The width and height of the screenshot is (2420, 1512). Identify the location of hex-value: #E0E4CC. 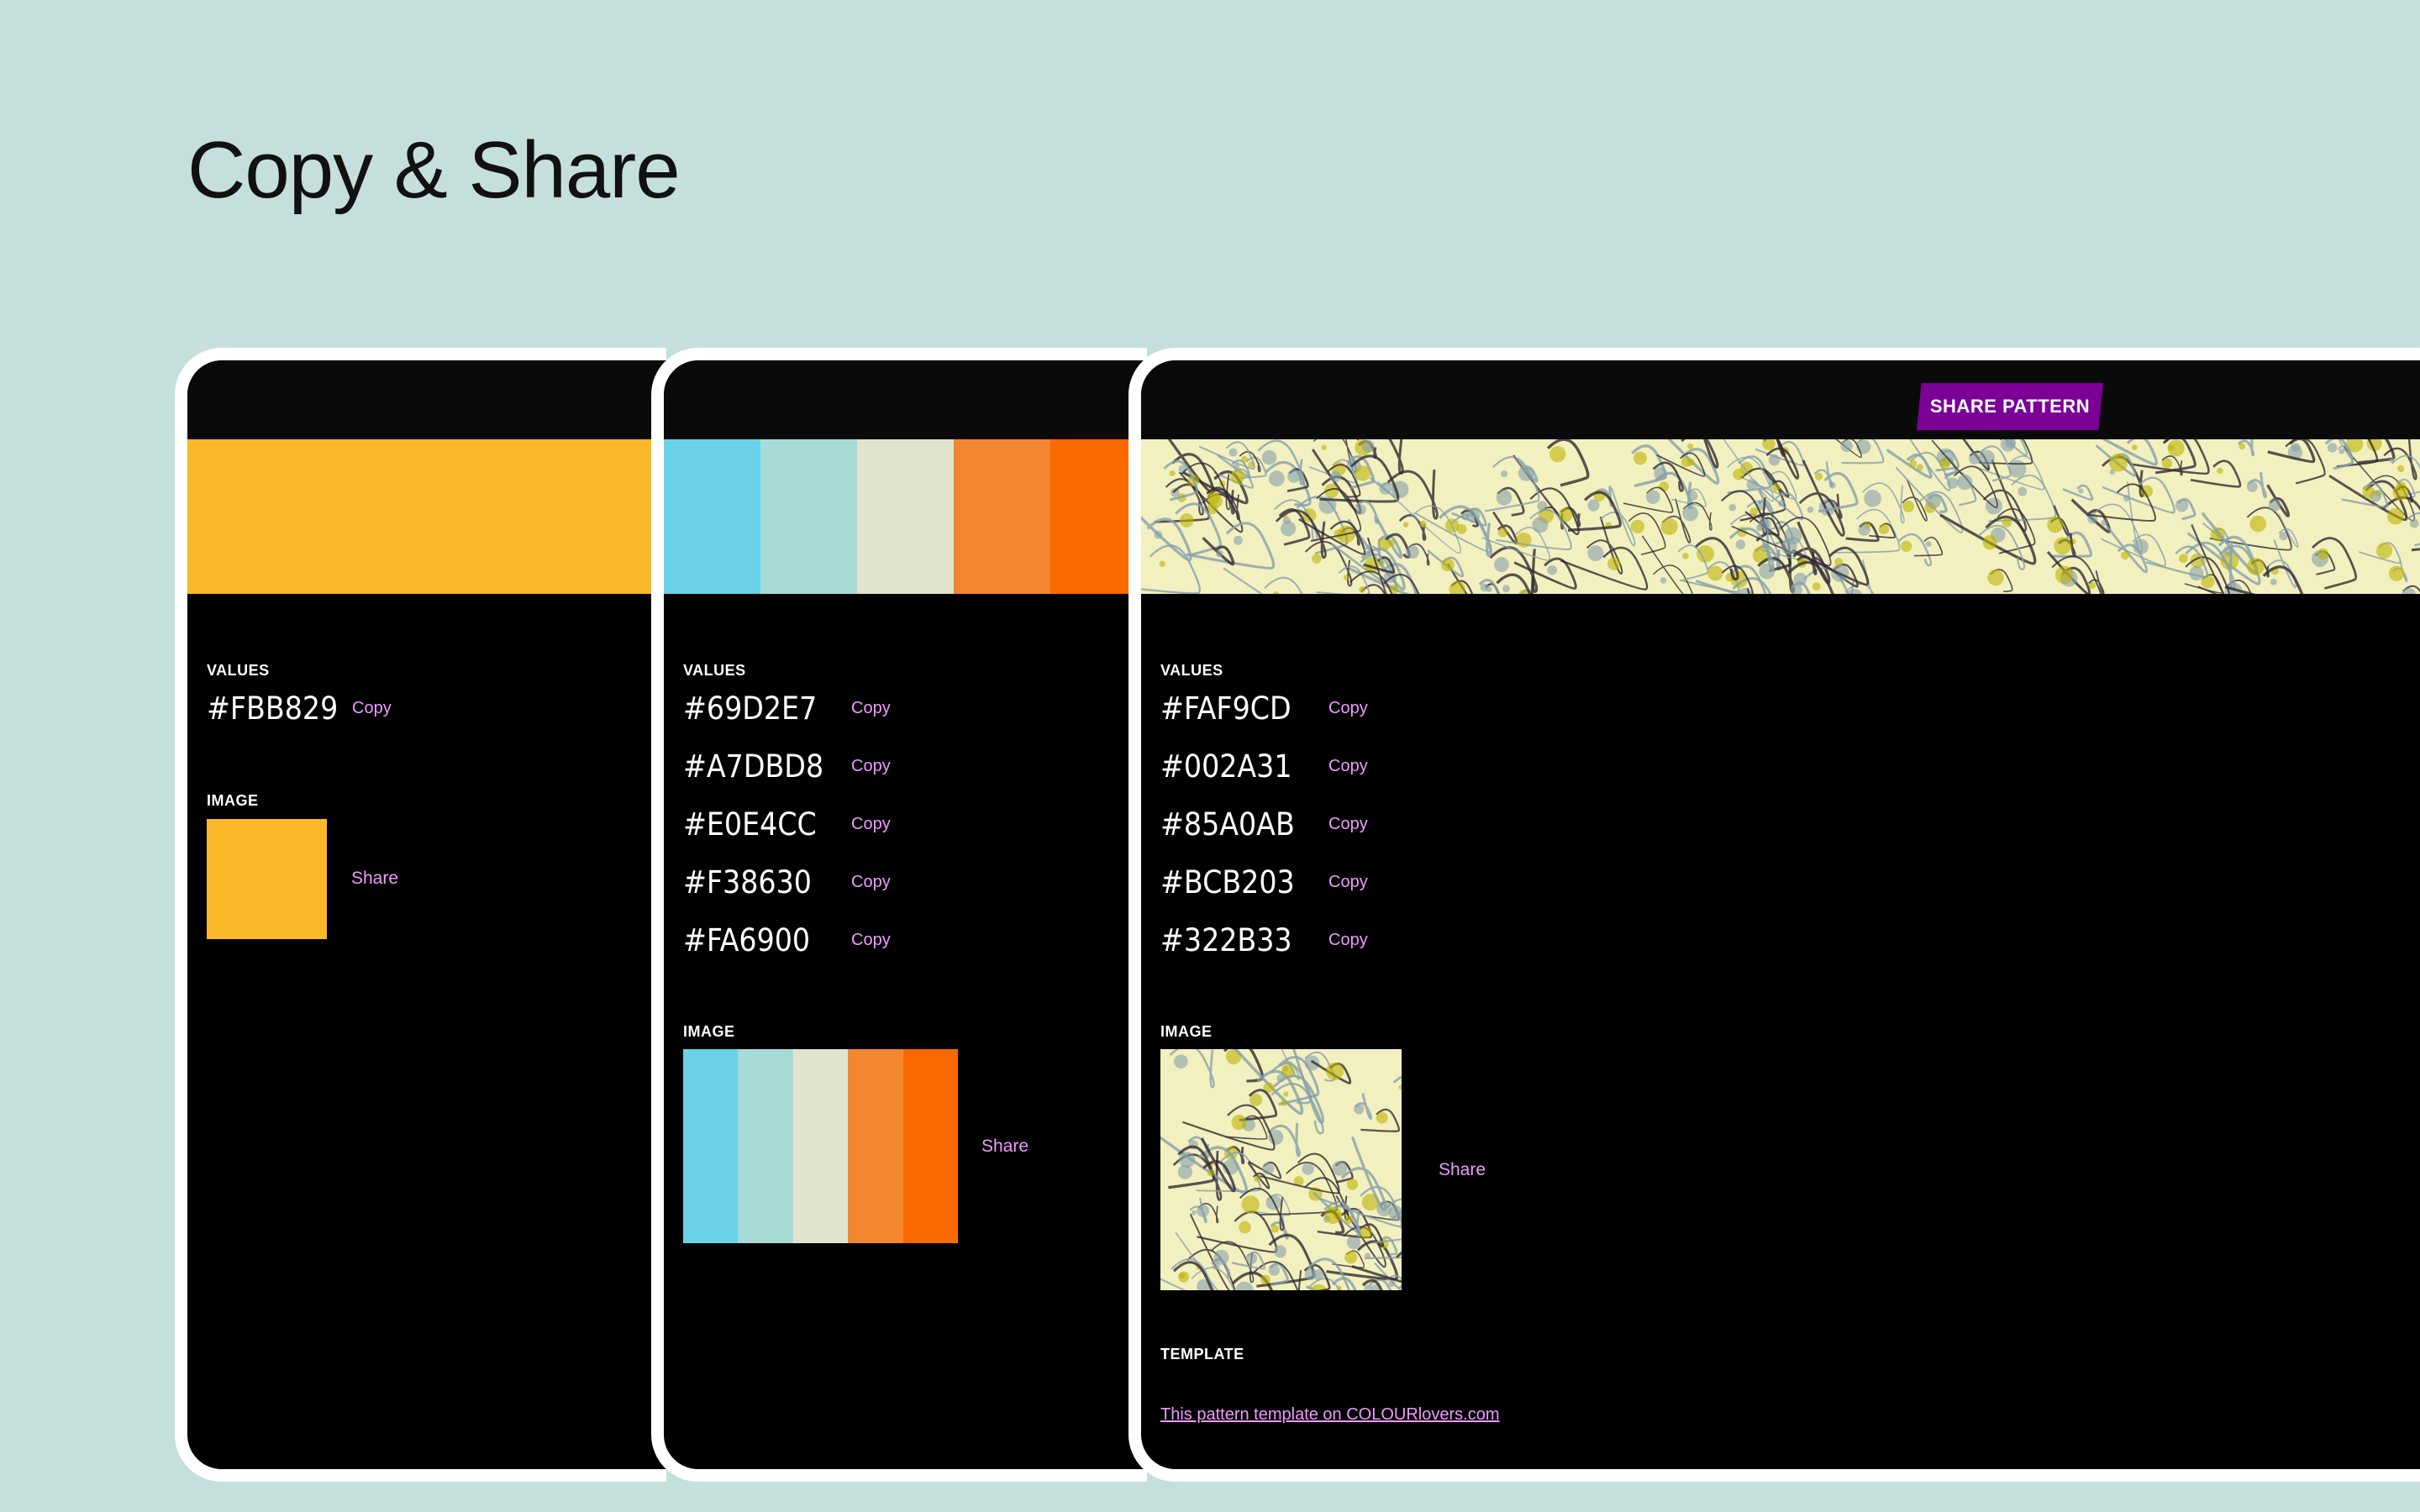
(750, 824).